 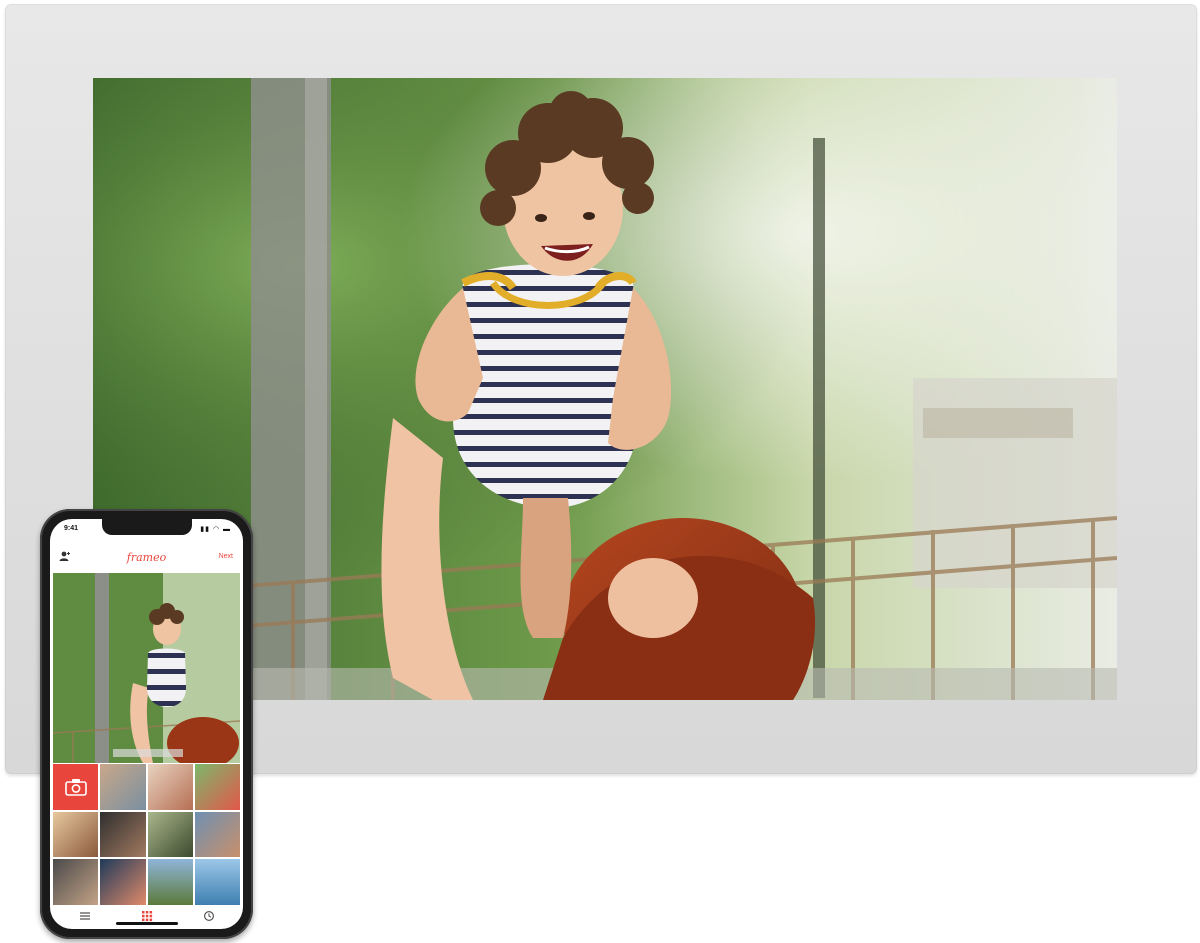 I want to click on phone-notch, so click(x=147, y=527).